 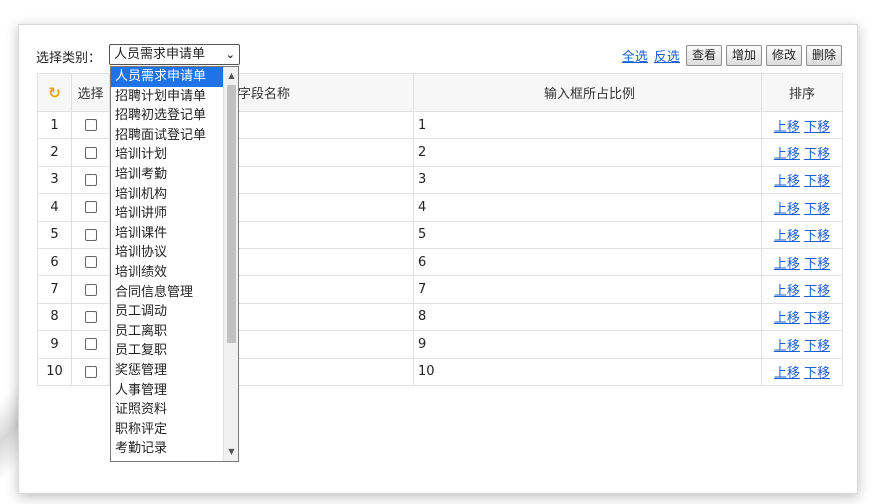 What do you see at coordinates (54, 317) in the screenshot?
I see `row-index: 8` at bounding box center [54, 317].